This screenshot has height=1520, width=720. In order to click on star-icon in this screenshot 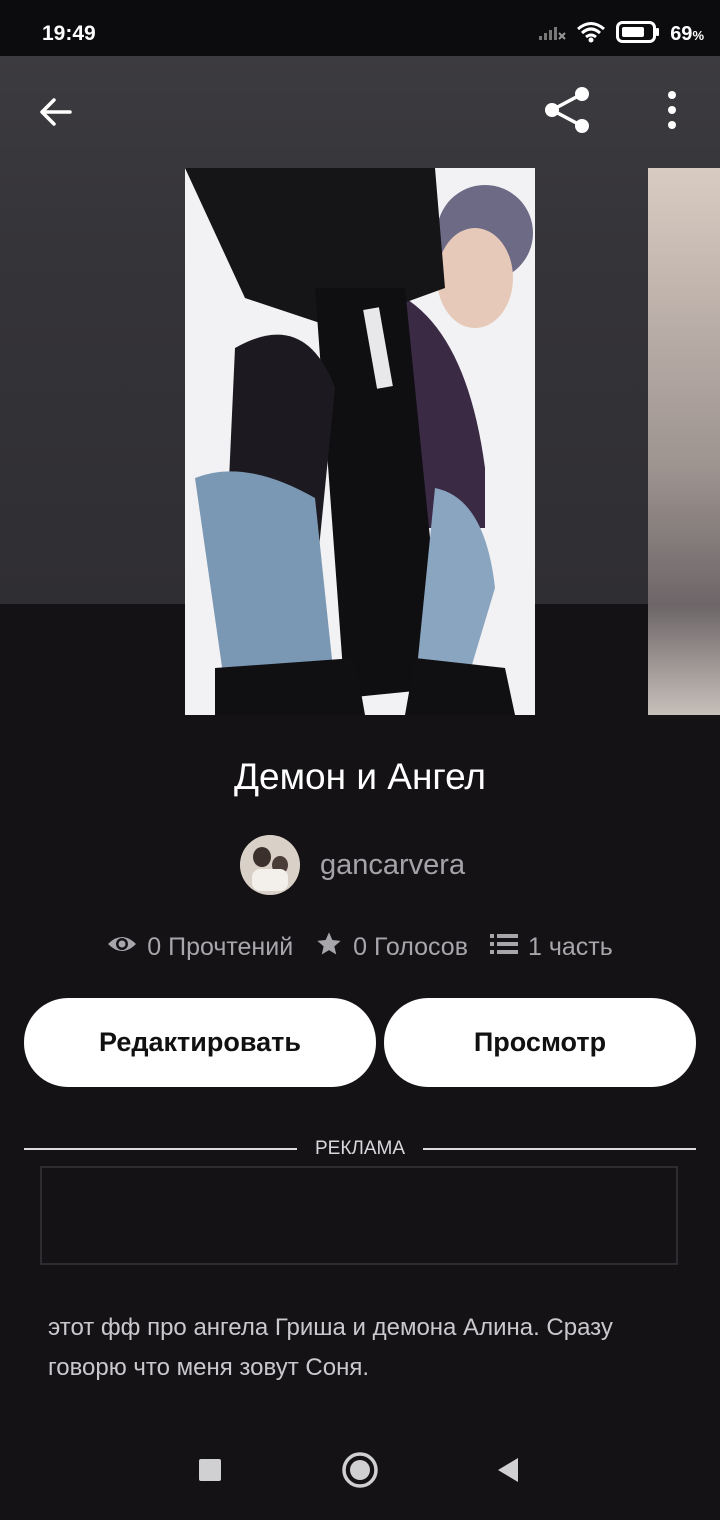, I will do `click(329, 947)`.